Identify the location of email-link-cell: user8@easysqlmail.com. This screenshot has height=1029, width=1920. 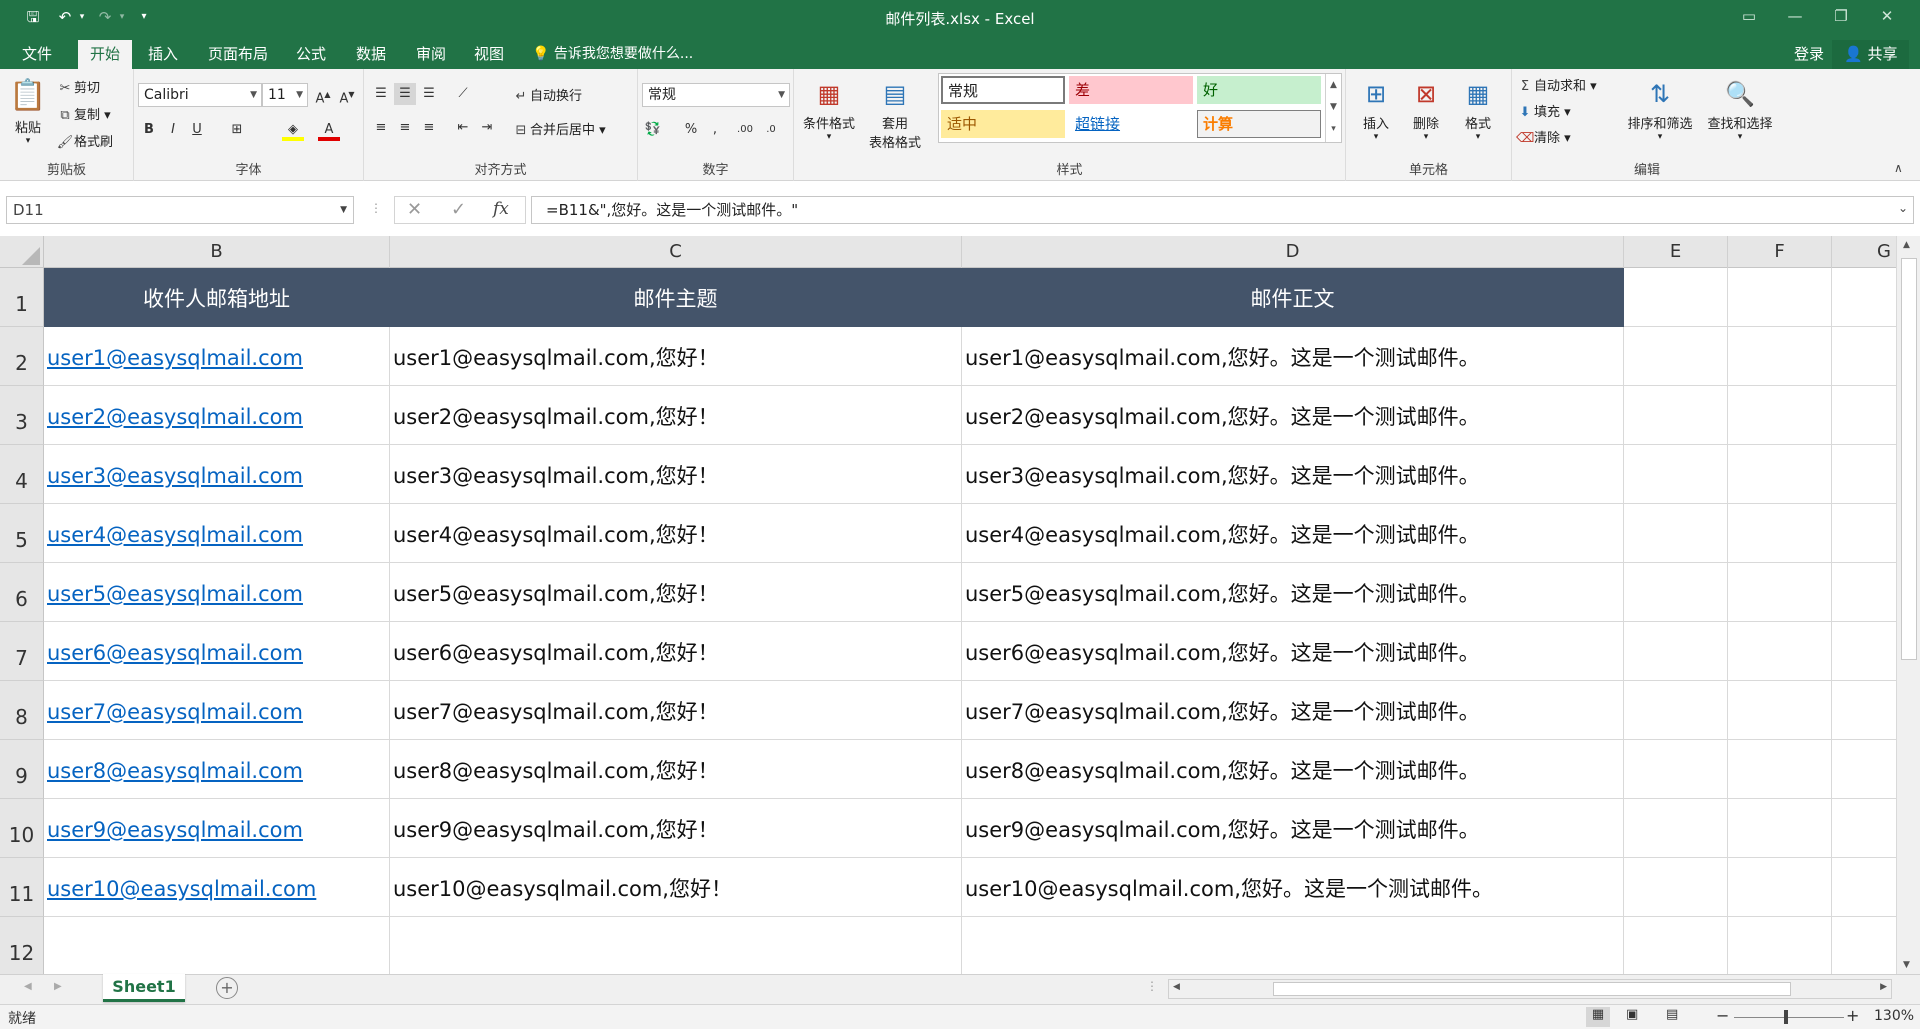
(217, 769).